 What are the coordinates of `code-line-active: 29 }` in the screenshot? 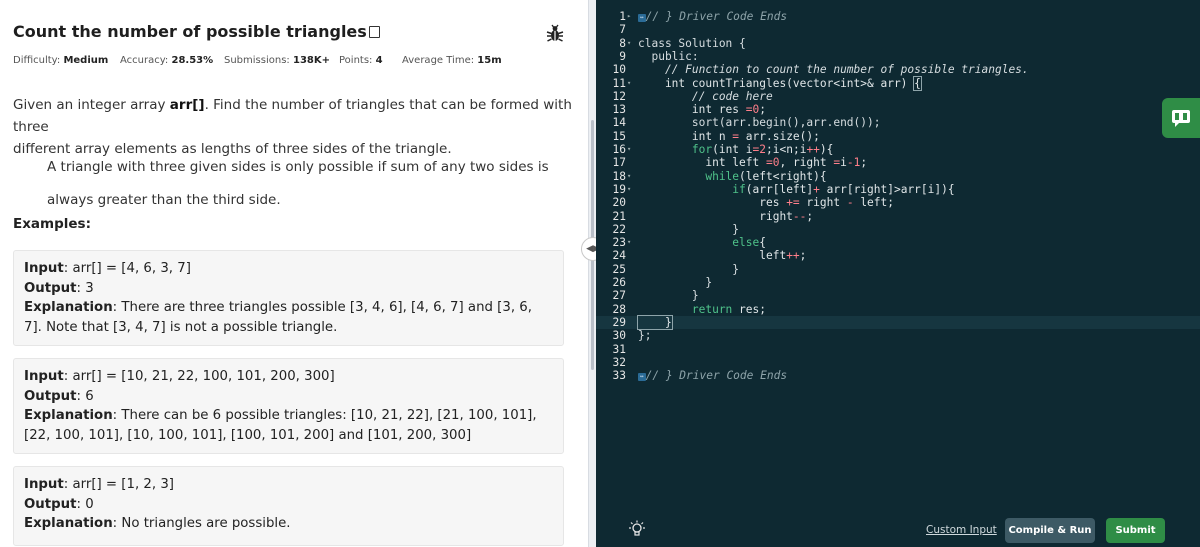 It's located at (898, 322).